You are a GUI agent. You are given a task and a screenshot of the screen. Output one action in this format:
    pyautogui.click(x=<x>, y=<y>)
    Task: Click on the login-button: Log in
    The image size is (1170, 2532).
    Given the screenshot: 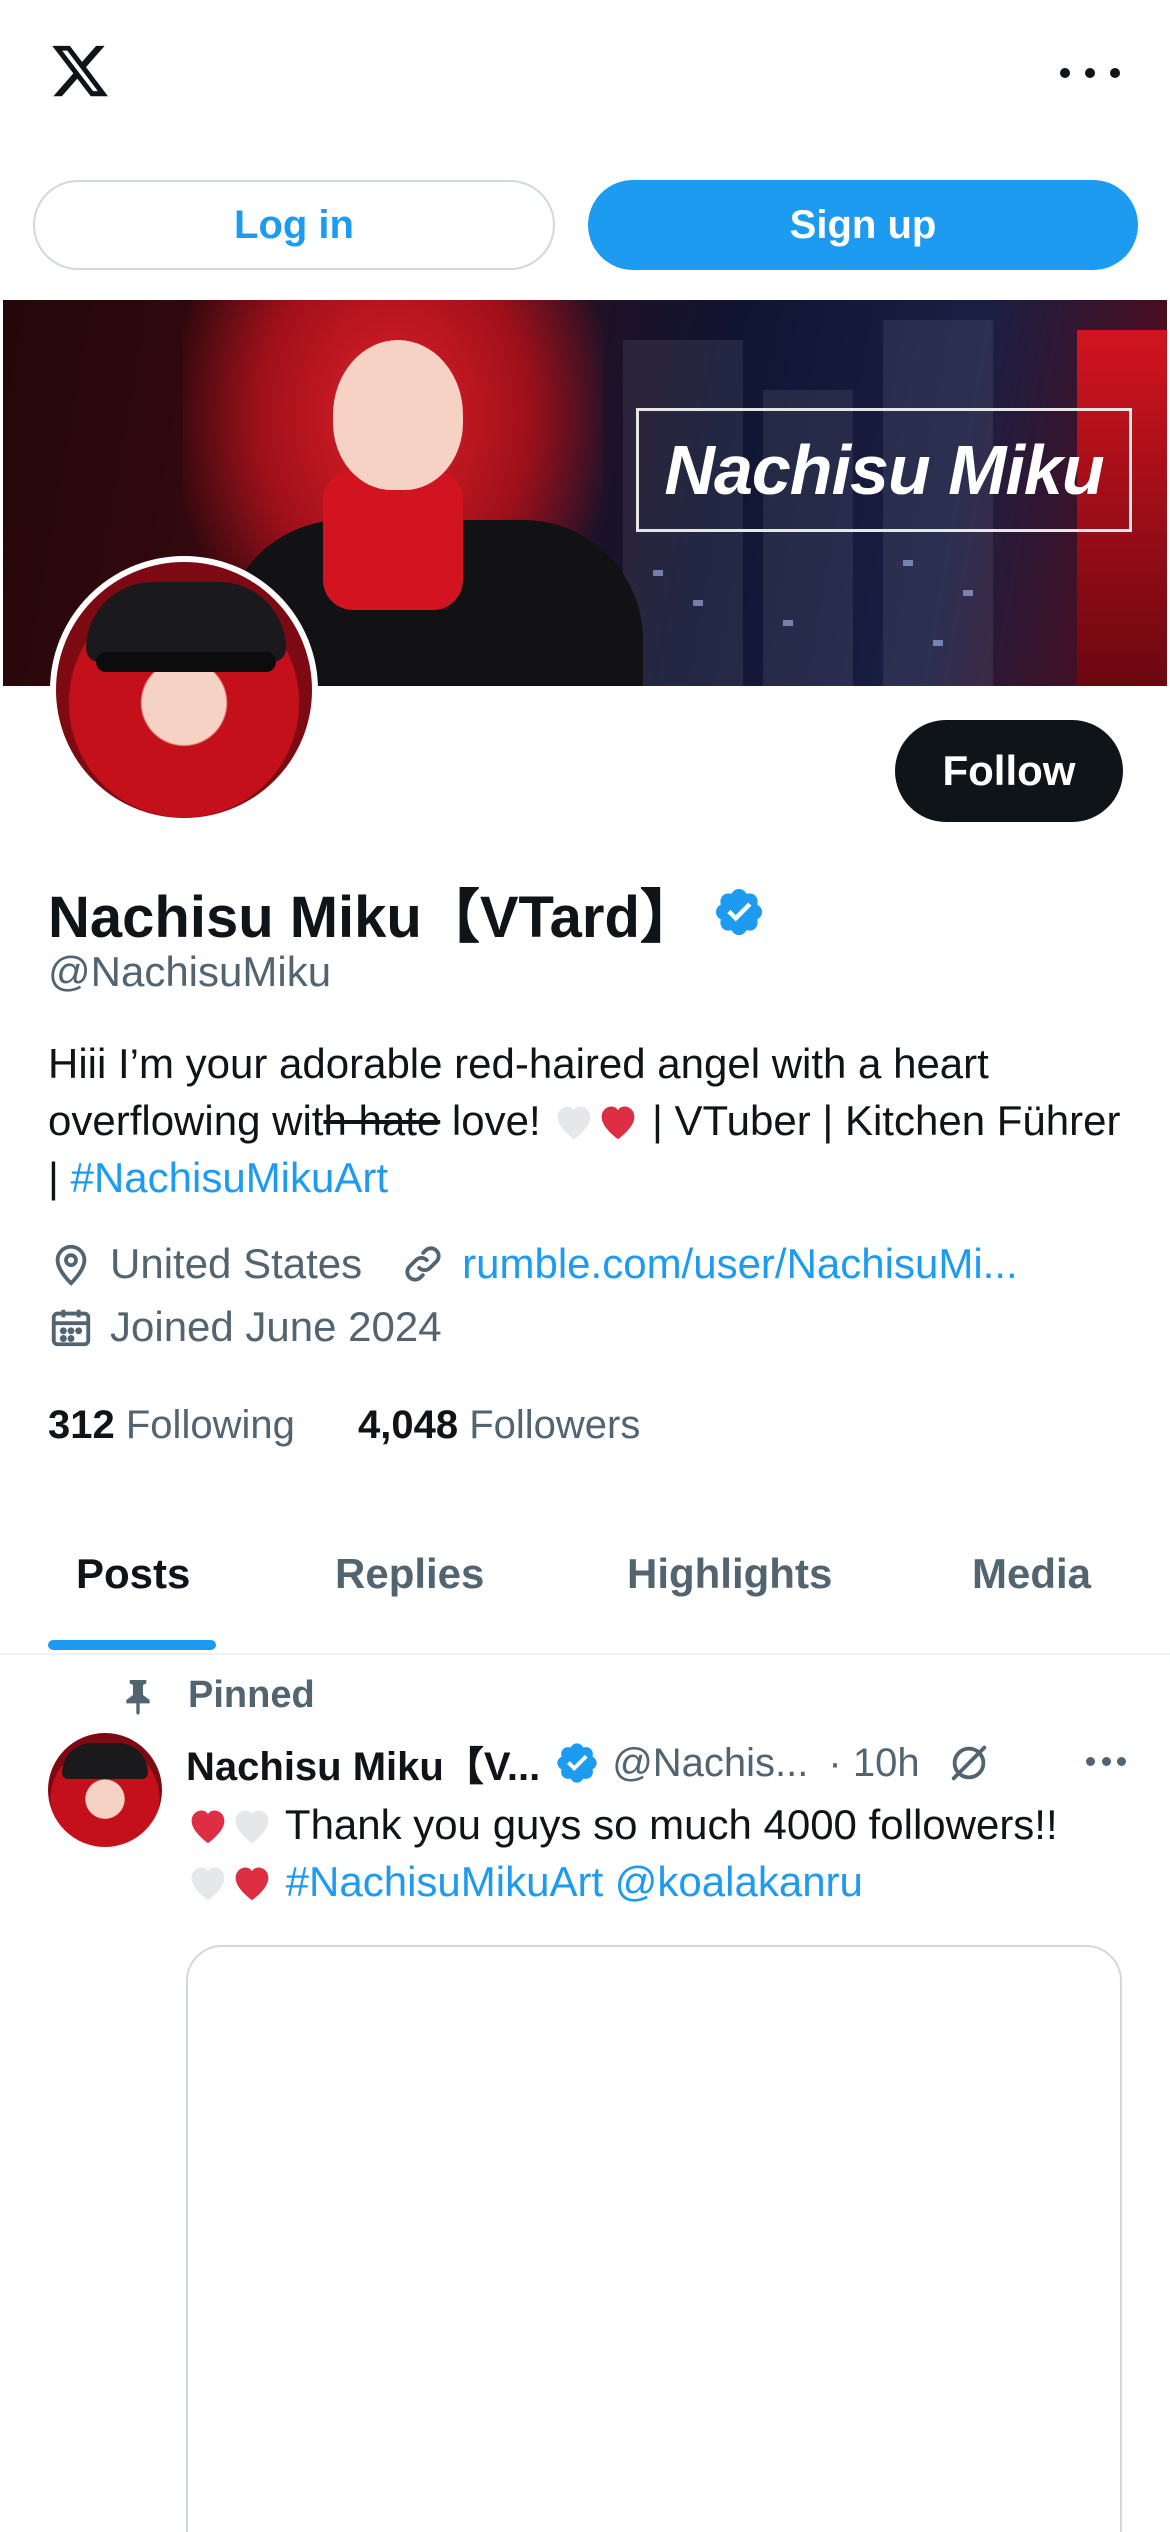 What is the action you would take?
    pyautogui.click(x=294, y=225)
    